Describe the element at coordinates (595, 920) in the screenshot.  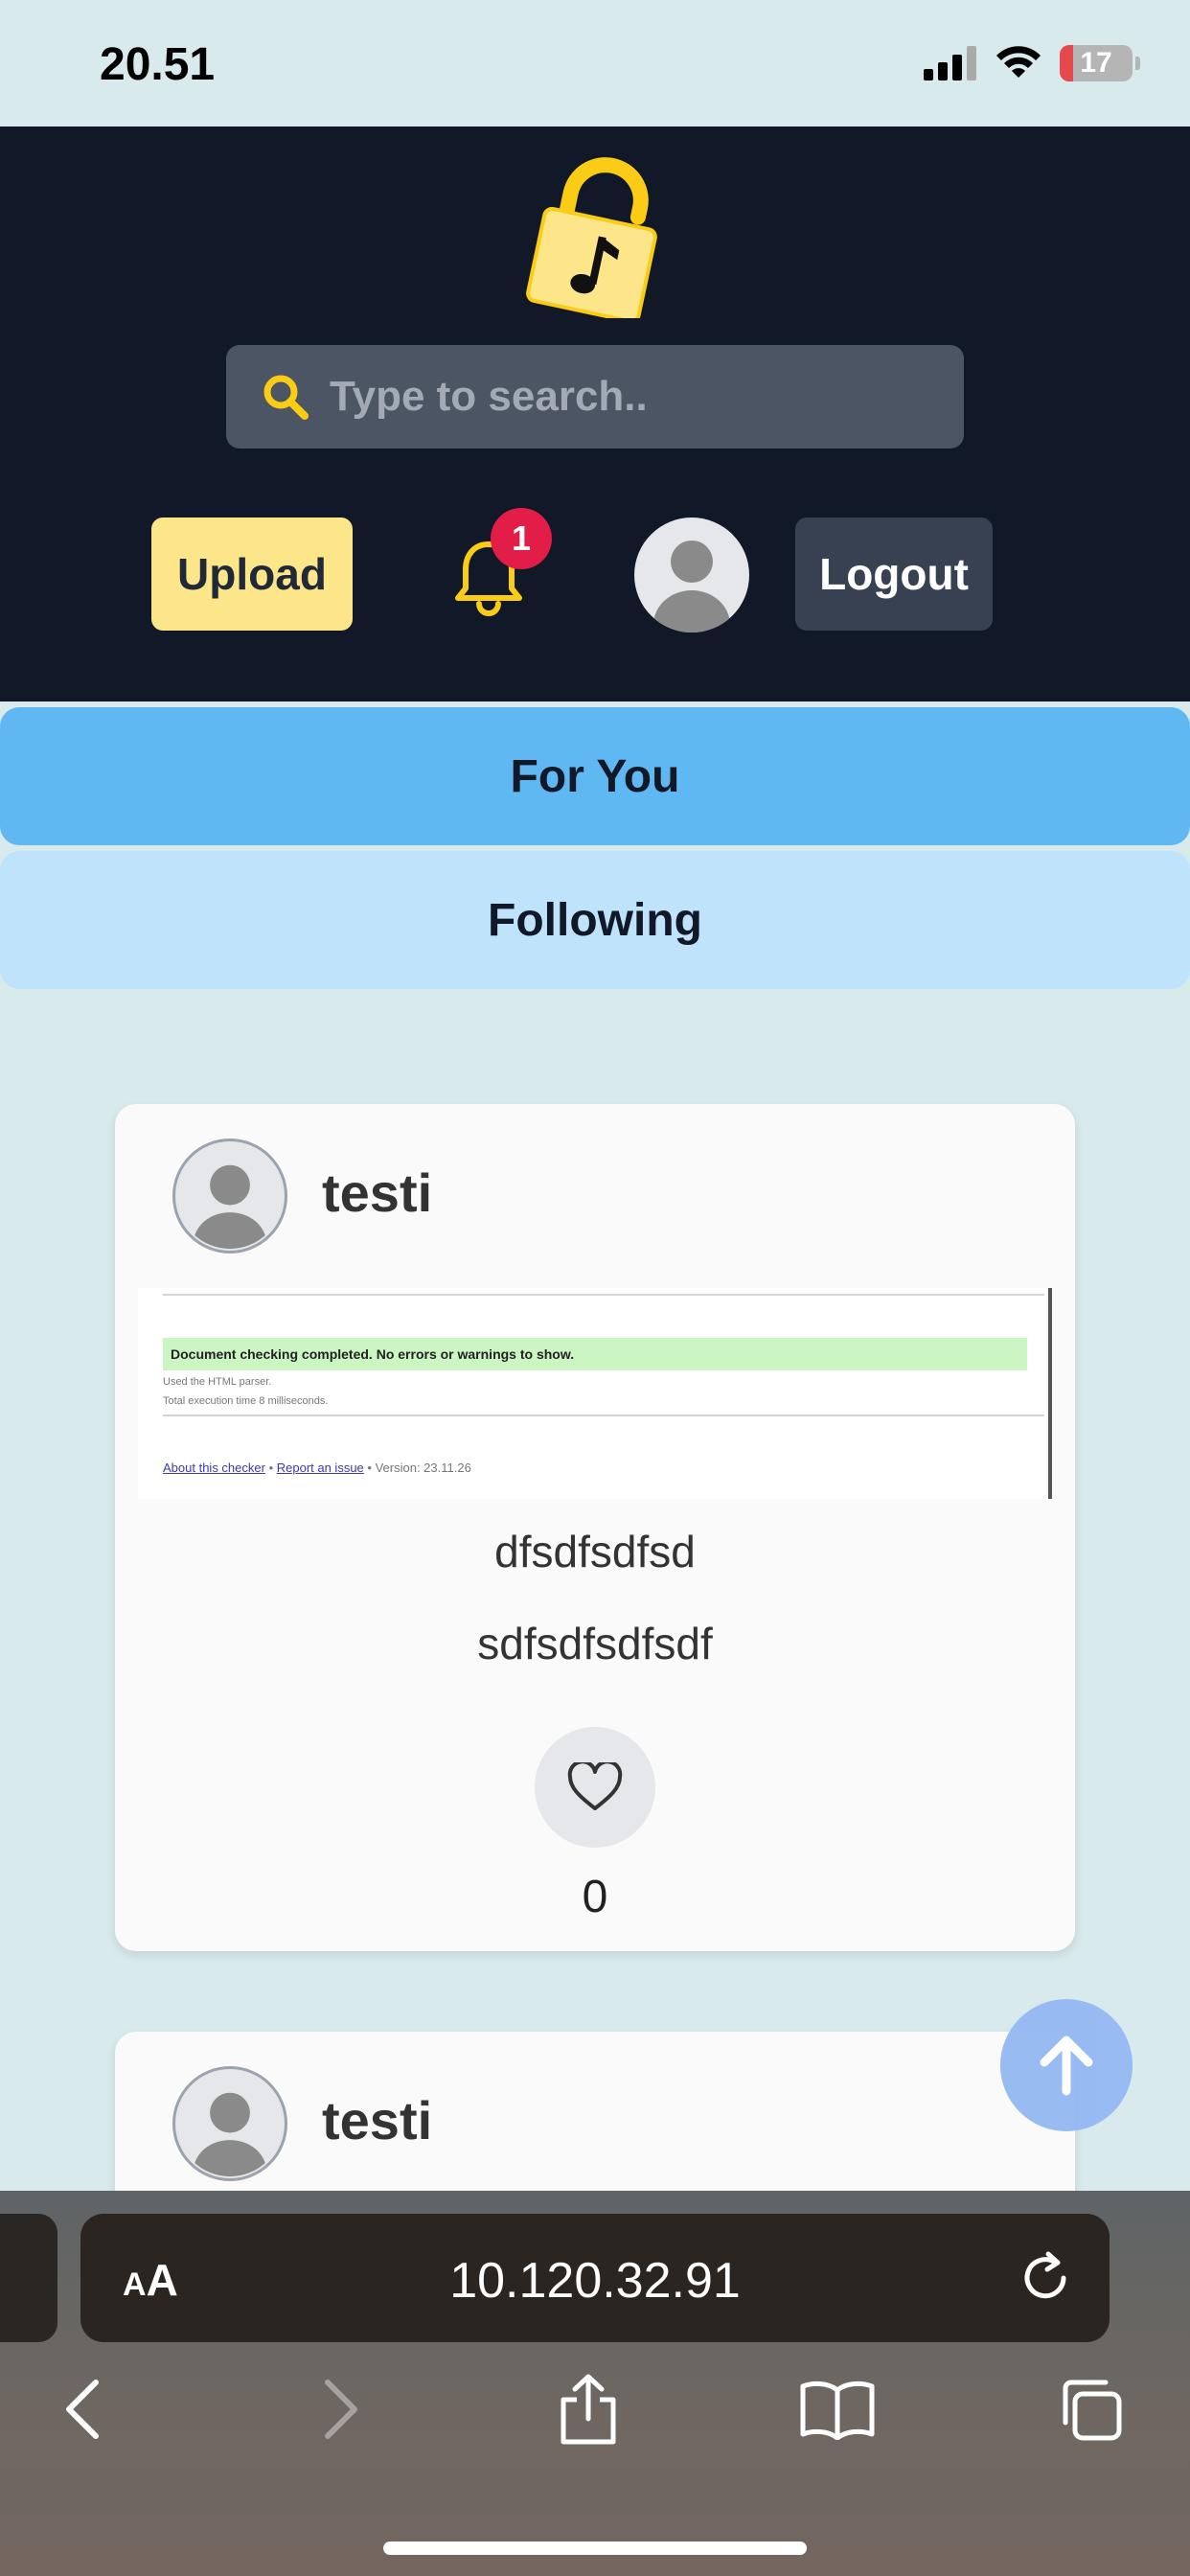
I see `tab-following: Following` at that location.